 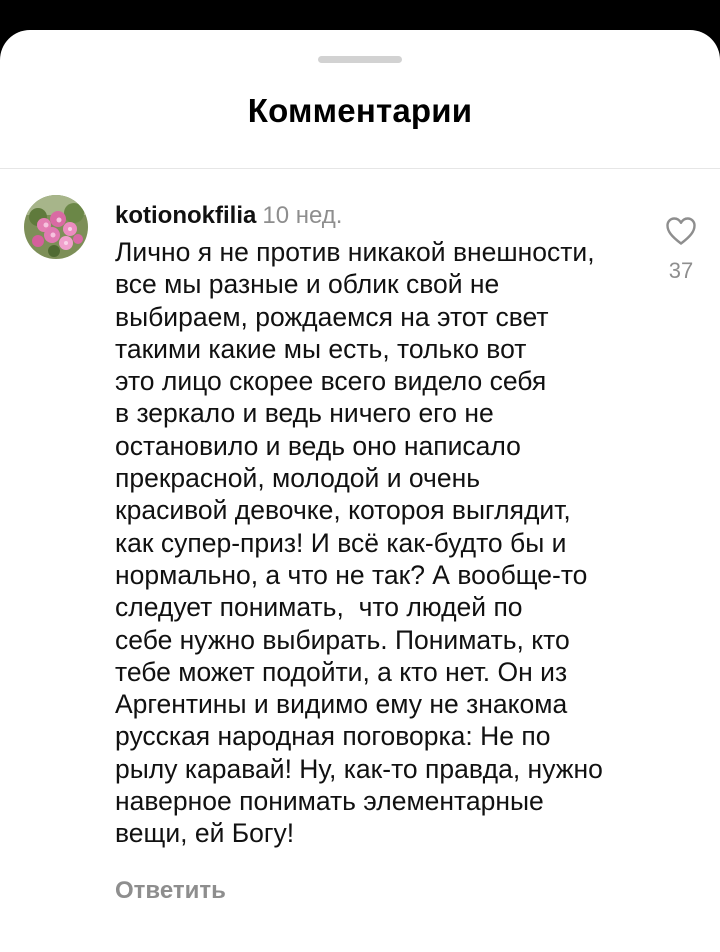 I want to click on comment-text-line: как супер-приз! И всё как-будто бы и, so click(x=341, y=542).